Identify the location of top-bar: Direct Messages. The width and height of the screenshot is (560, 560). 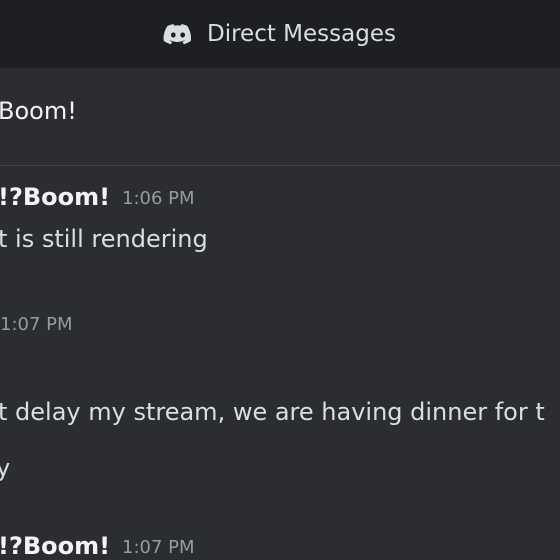
(280, 34).